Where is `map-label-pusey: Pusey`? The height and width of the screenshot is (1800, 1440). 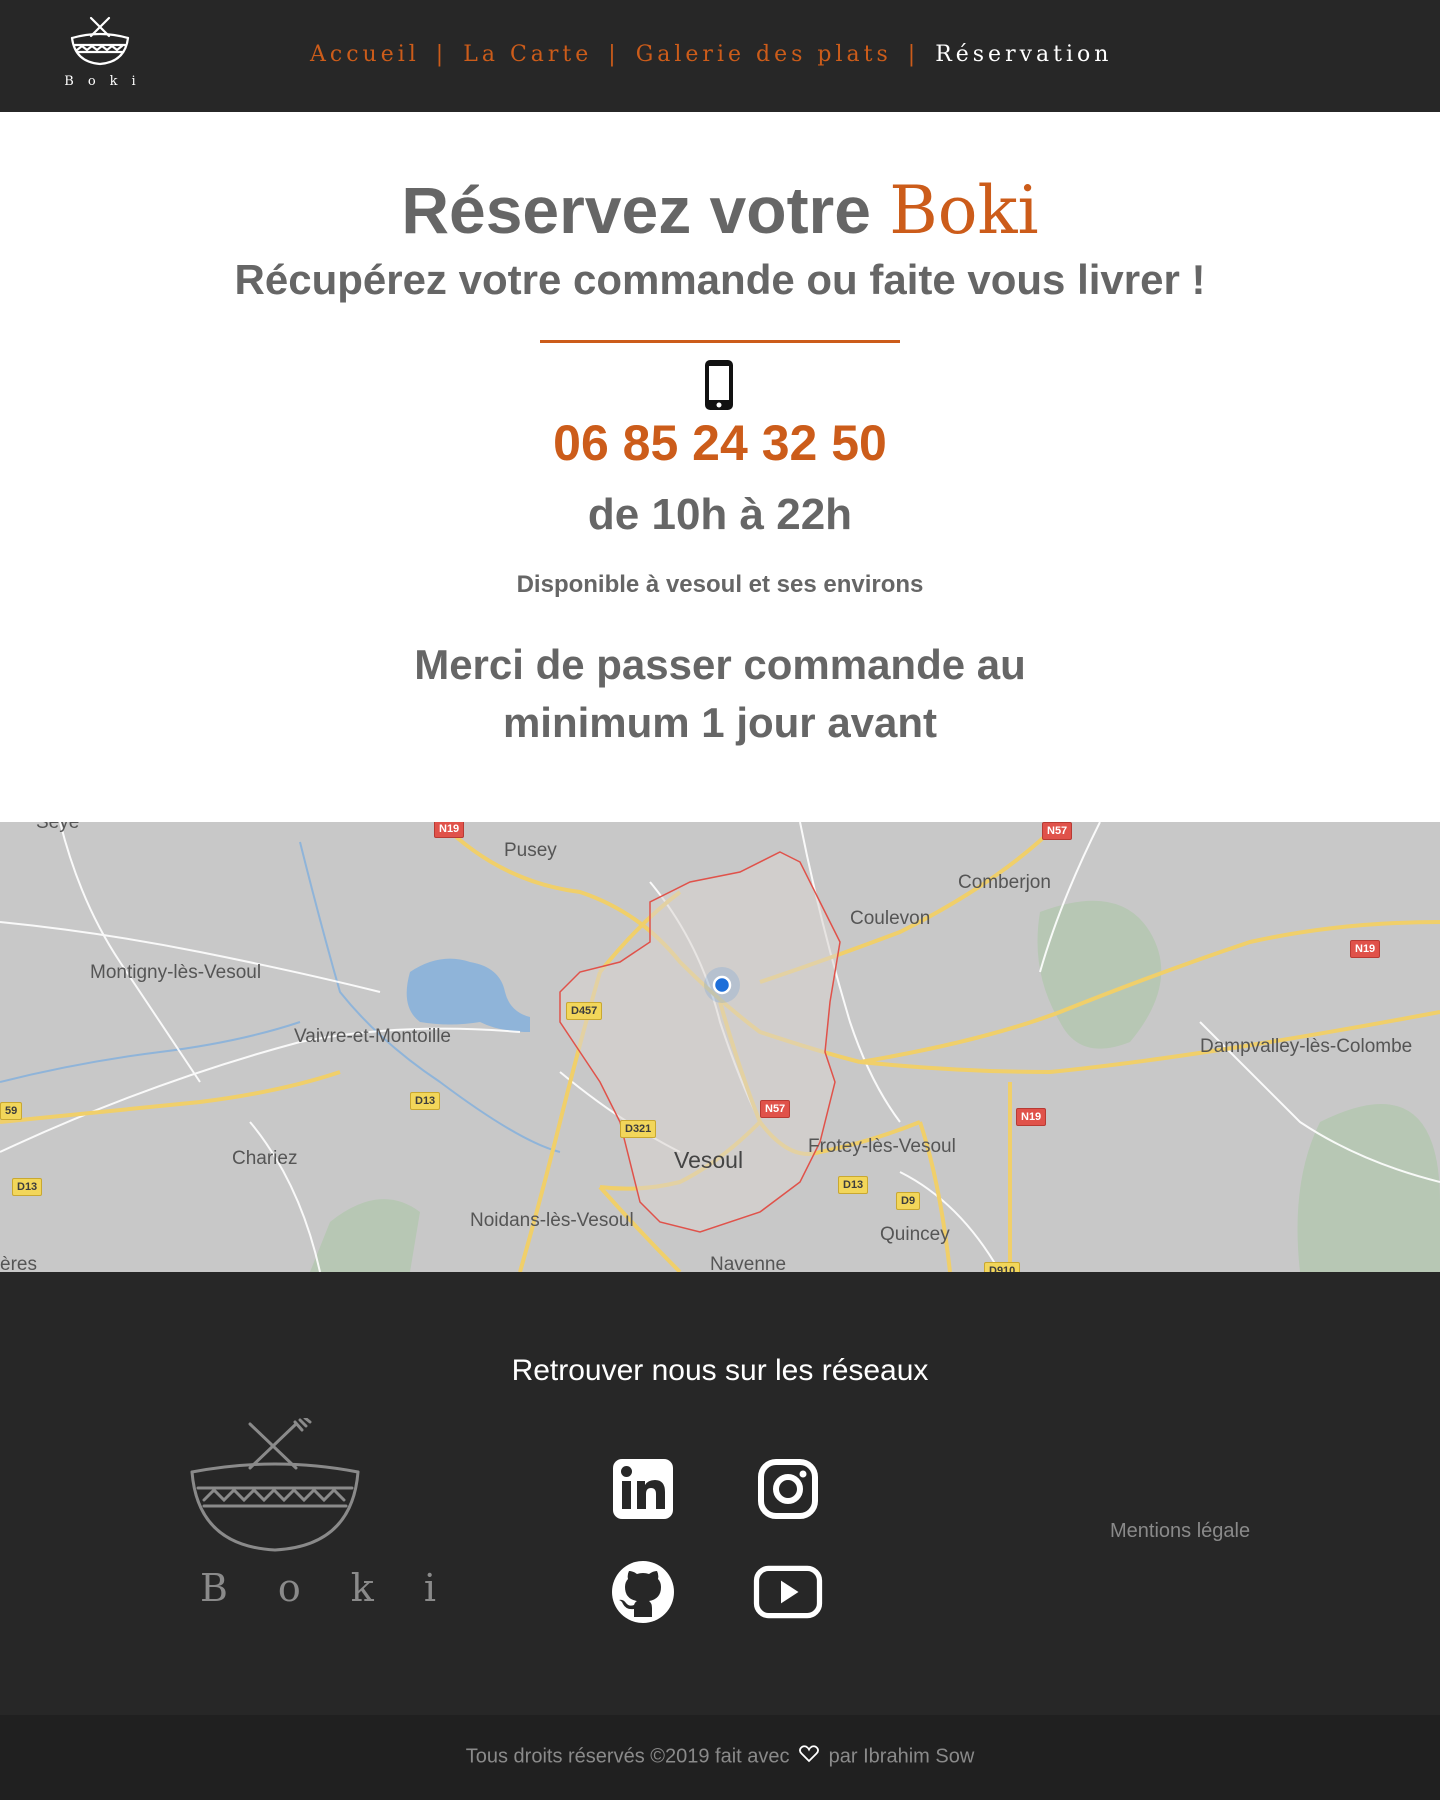
map-label-pusey: Pusey is located at coordinates (530, 850).